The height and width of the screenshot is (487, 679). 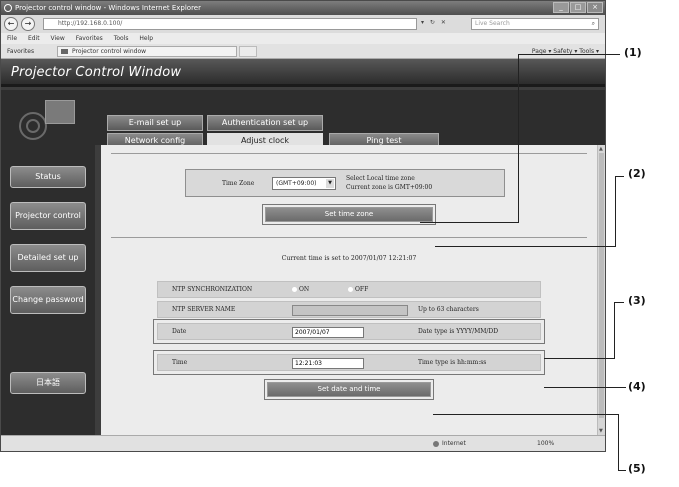 I want to click on search-input: Live Search ⌕, so click(x=535, y=24).